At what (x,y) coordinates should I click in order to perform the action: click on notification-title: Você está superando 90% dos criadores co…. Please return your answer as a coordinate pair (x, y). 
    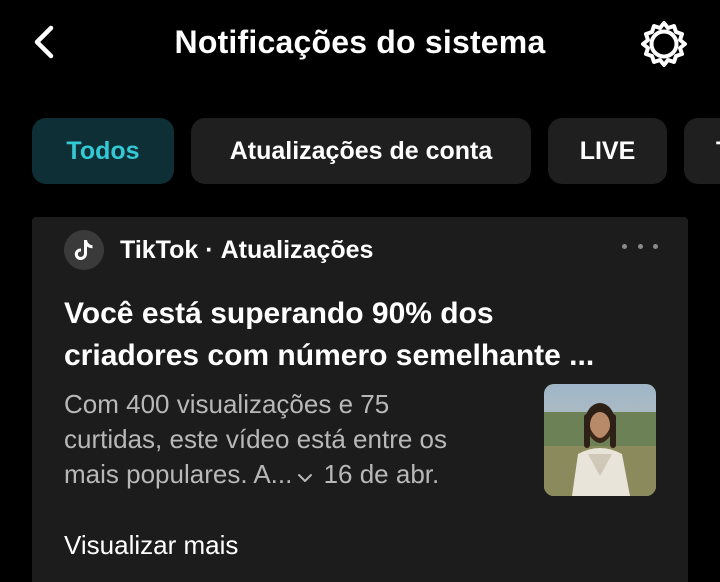
    Looking at the image, I should click on (364, 335).